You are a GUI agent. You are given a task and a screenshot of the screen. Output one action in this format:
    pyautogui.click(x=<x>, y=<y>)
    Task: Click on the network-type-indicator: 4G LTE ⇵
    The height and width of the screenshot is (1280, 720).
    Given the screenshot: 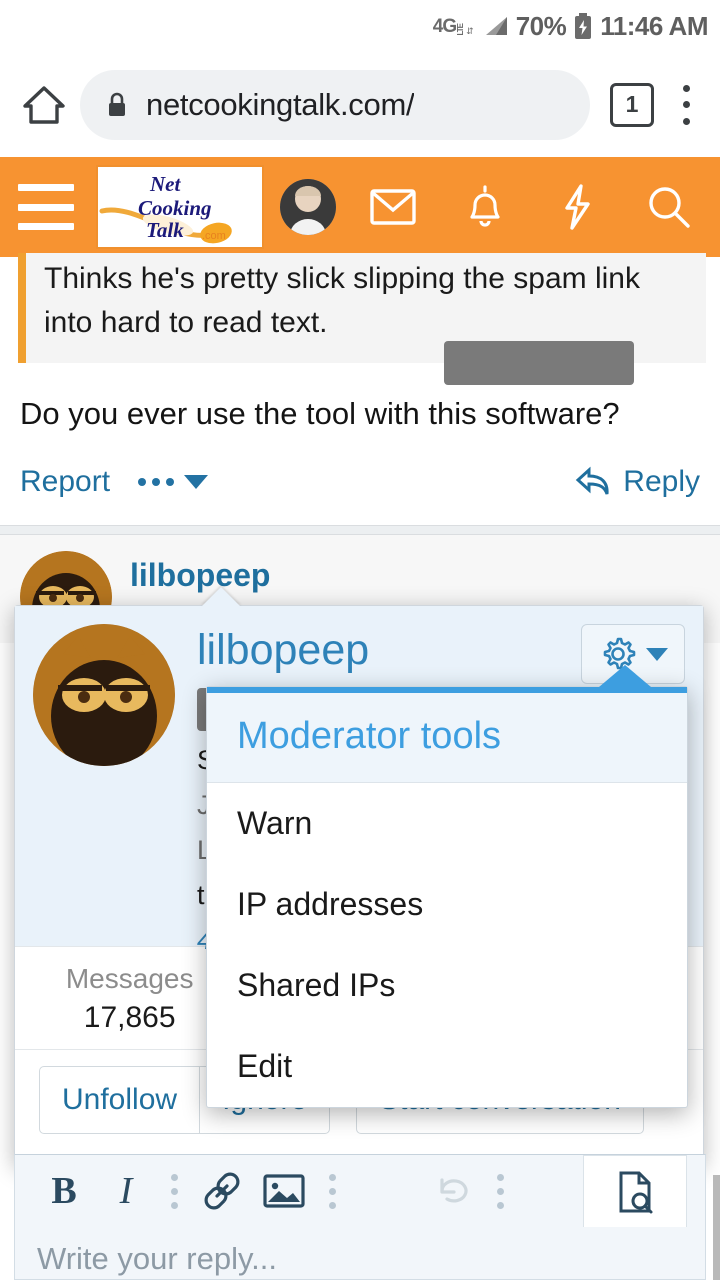 What is the action you would take?
    pyautogui.click(x=453, y=26)
    